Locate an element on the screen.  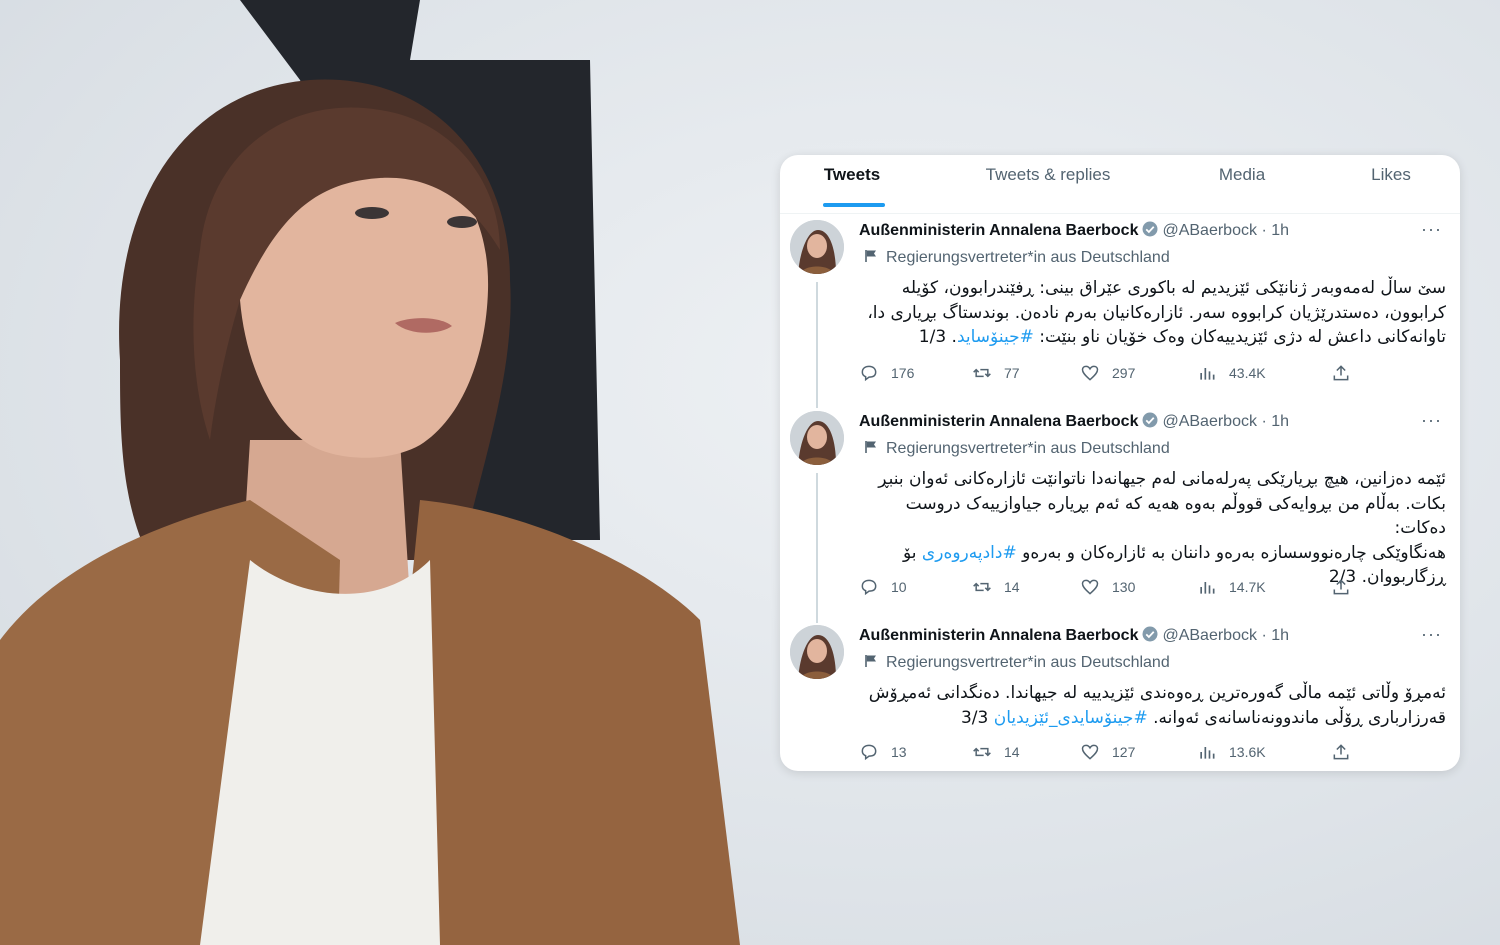
tab-tweets-replies: Tweets & replies is located at coordinates (1048, 184).